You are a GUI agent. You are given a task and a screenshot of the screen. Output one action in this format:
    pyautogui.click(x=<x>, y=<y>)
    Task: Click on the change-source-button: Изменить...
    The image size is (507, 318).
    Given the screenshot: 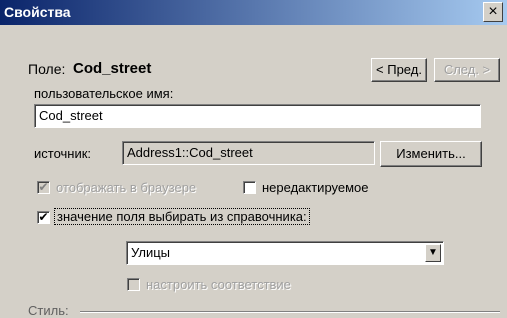 What is the action you would take?
    pyautogui.click(x=431, y=154)
    